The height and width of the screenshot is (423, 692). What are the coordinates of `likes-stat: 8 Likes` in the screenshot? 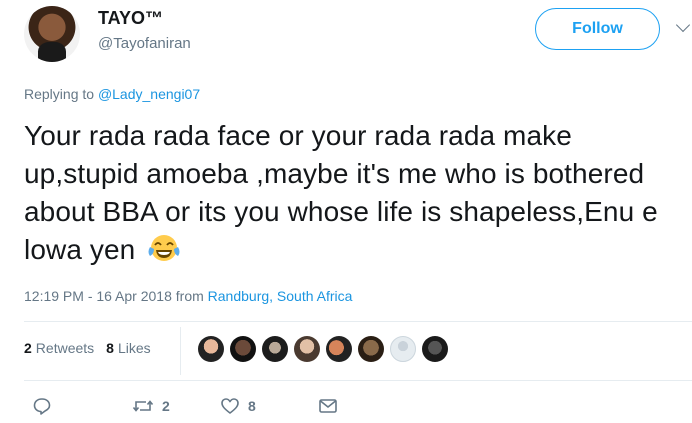 It's located at (128, 348).